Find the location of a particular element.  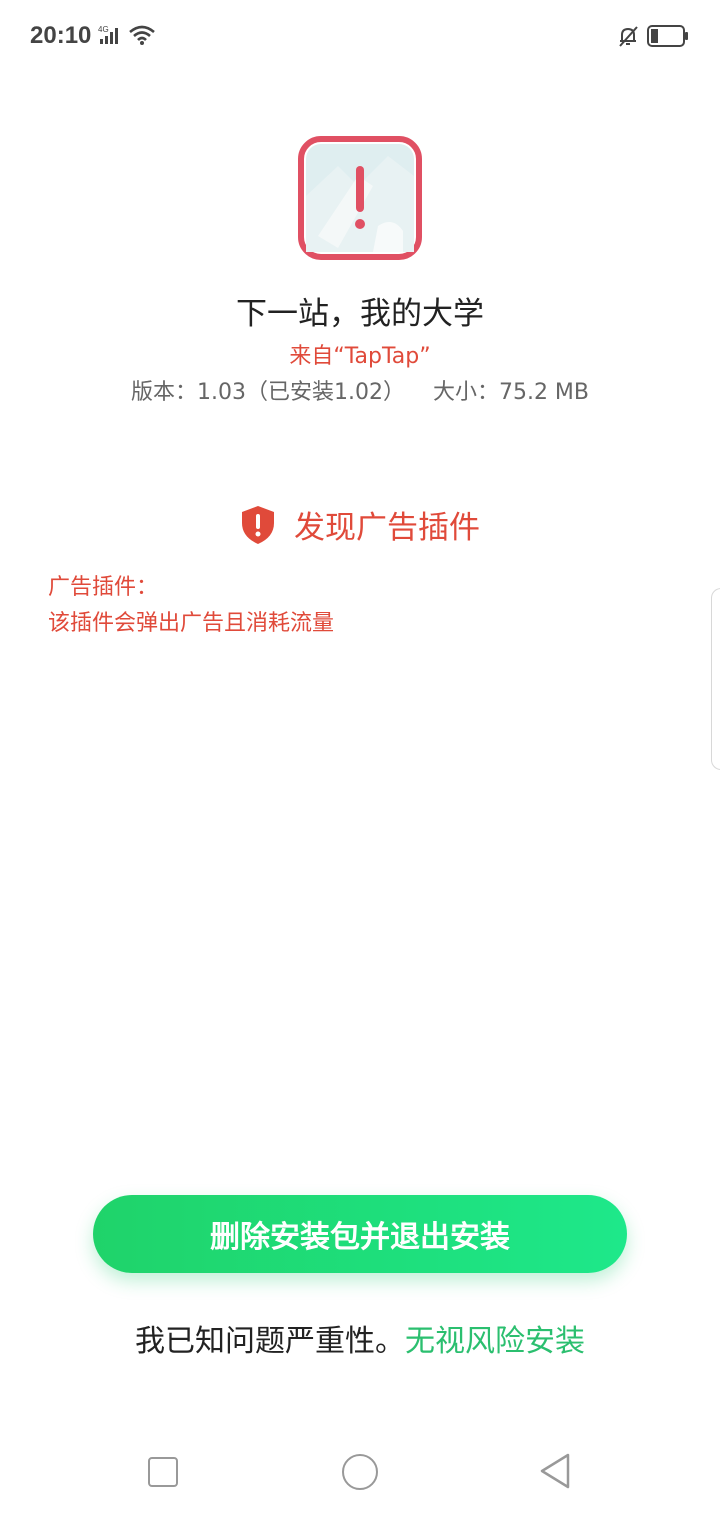

warning-detail-label: 广告插件： is located at coordinates (103, 587).